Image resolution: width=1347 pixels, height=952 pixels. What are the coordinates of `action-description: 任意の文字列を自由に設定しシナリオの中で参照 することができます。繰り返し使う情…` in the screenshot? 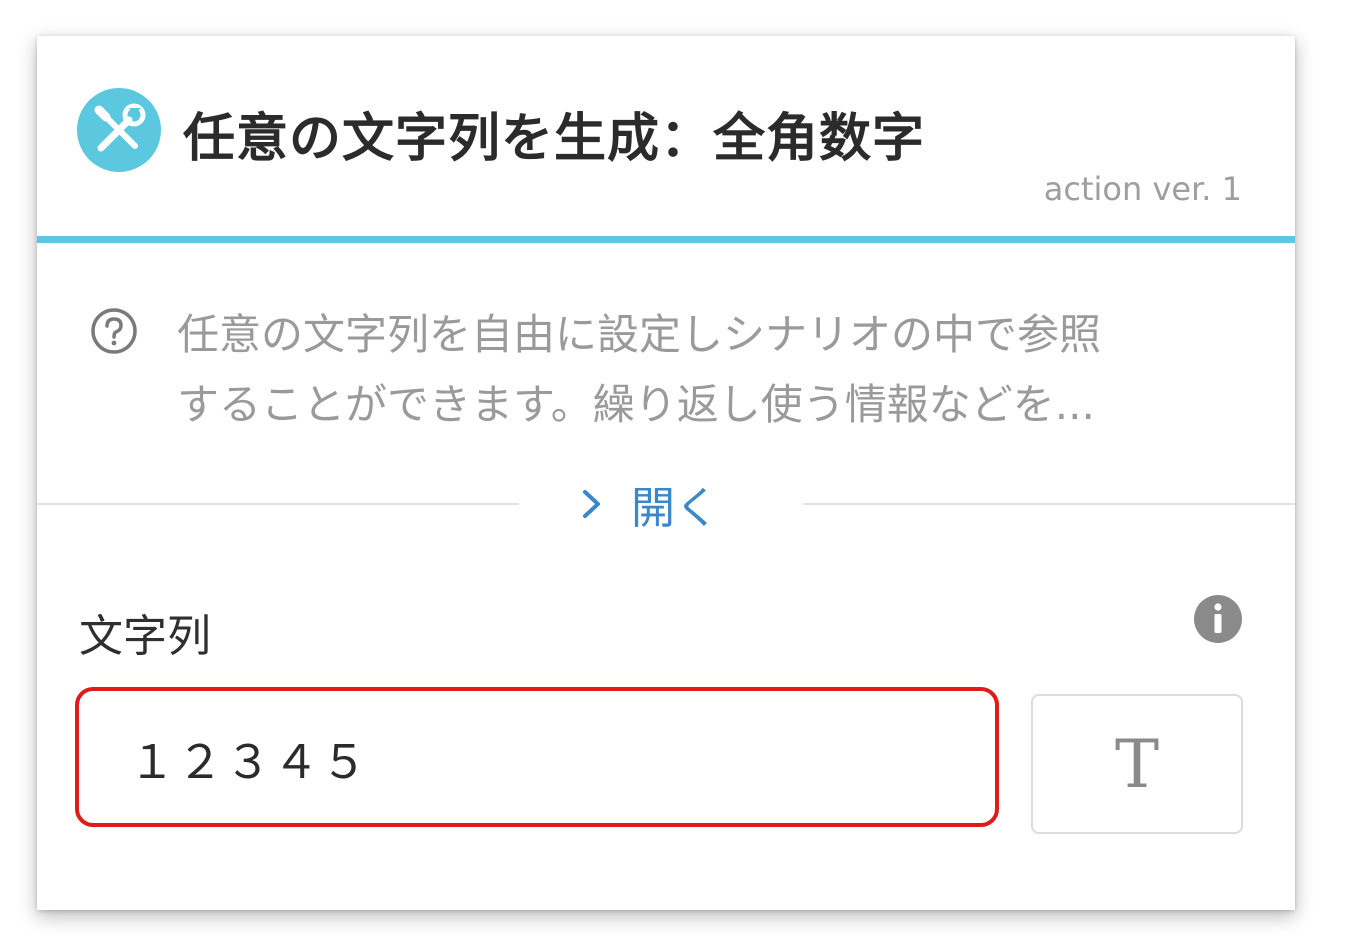 It's located at (697, 370).